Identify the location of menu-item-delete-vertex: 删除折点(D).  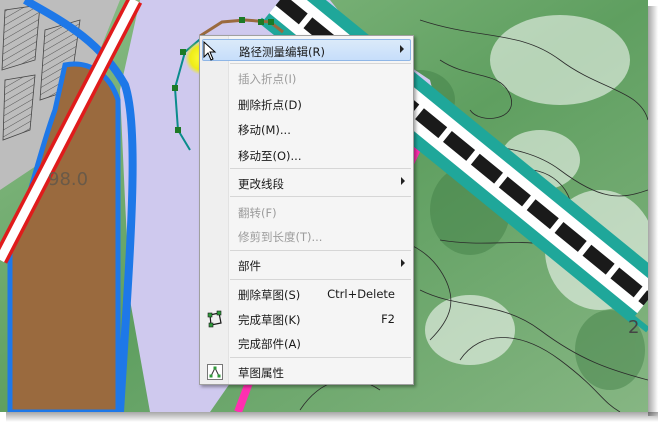
(306, 104).